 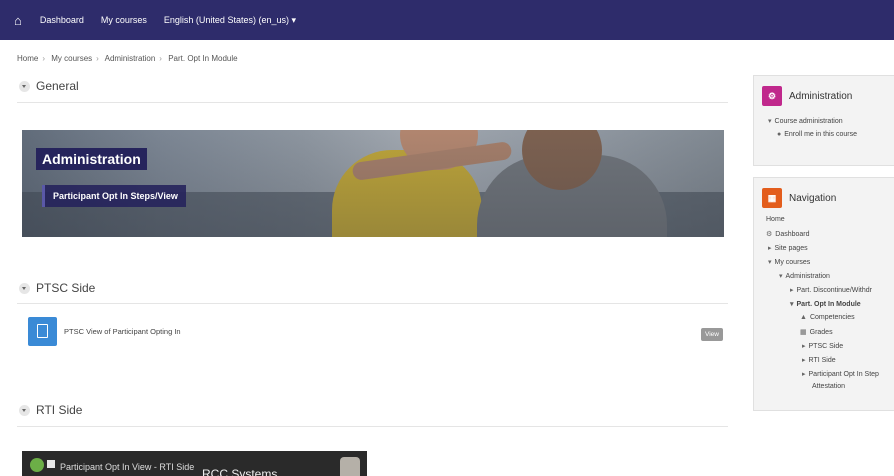 I want to click on course-administration-node: ▾ Course administration, so click(x=805, y=121).